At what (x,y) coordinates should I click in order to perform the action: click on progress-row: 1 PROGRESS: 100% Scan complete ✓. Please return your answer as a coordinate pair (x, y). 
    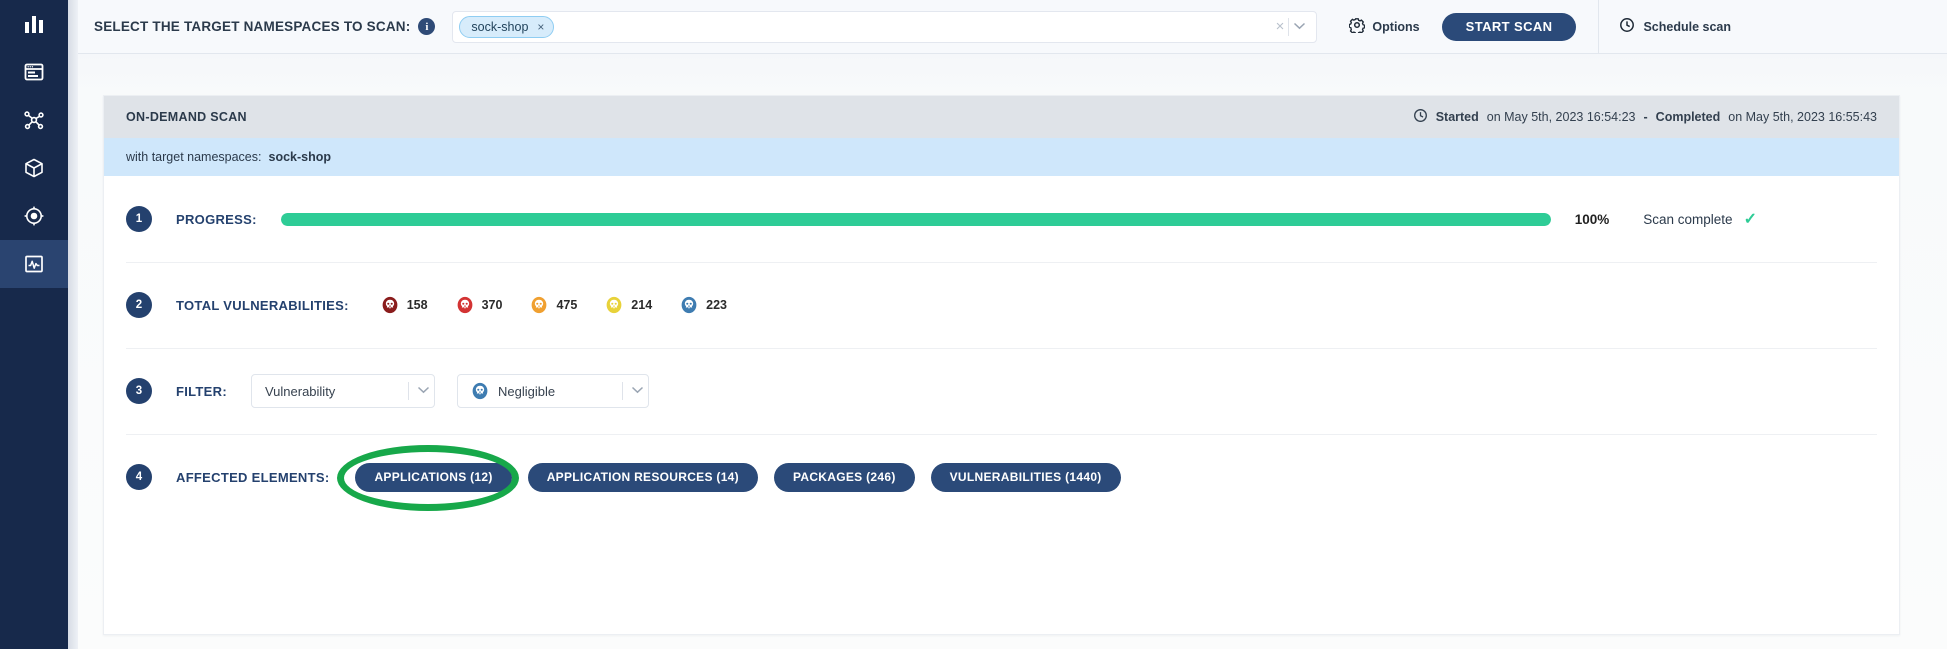
    Looking at the image, I should click on (1001, 219).